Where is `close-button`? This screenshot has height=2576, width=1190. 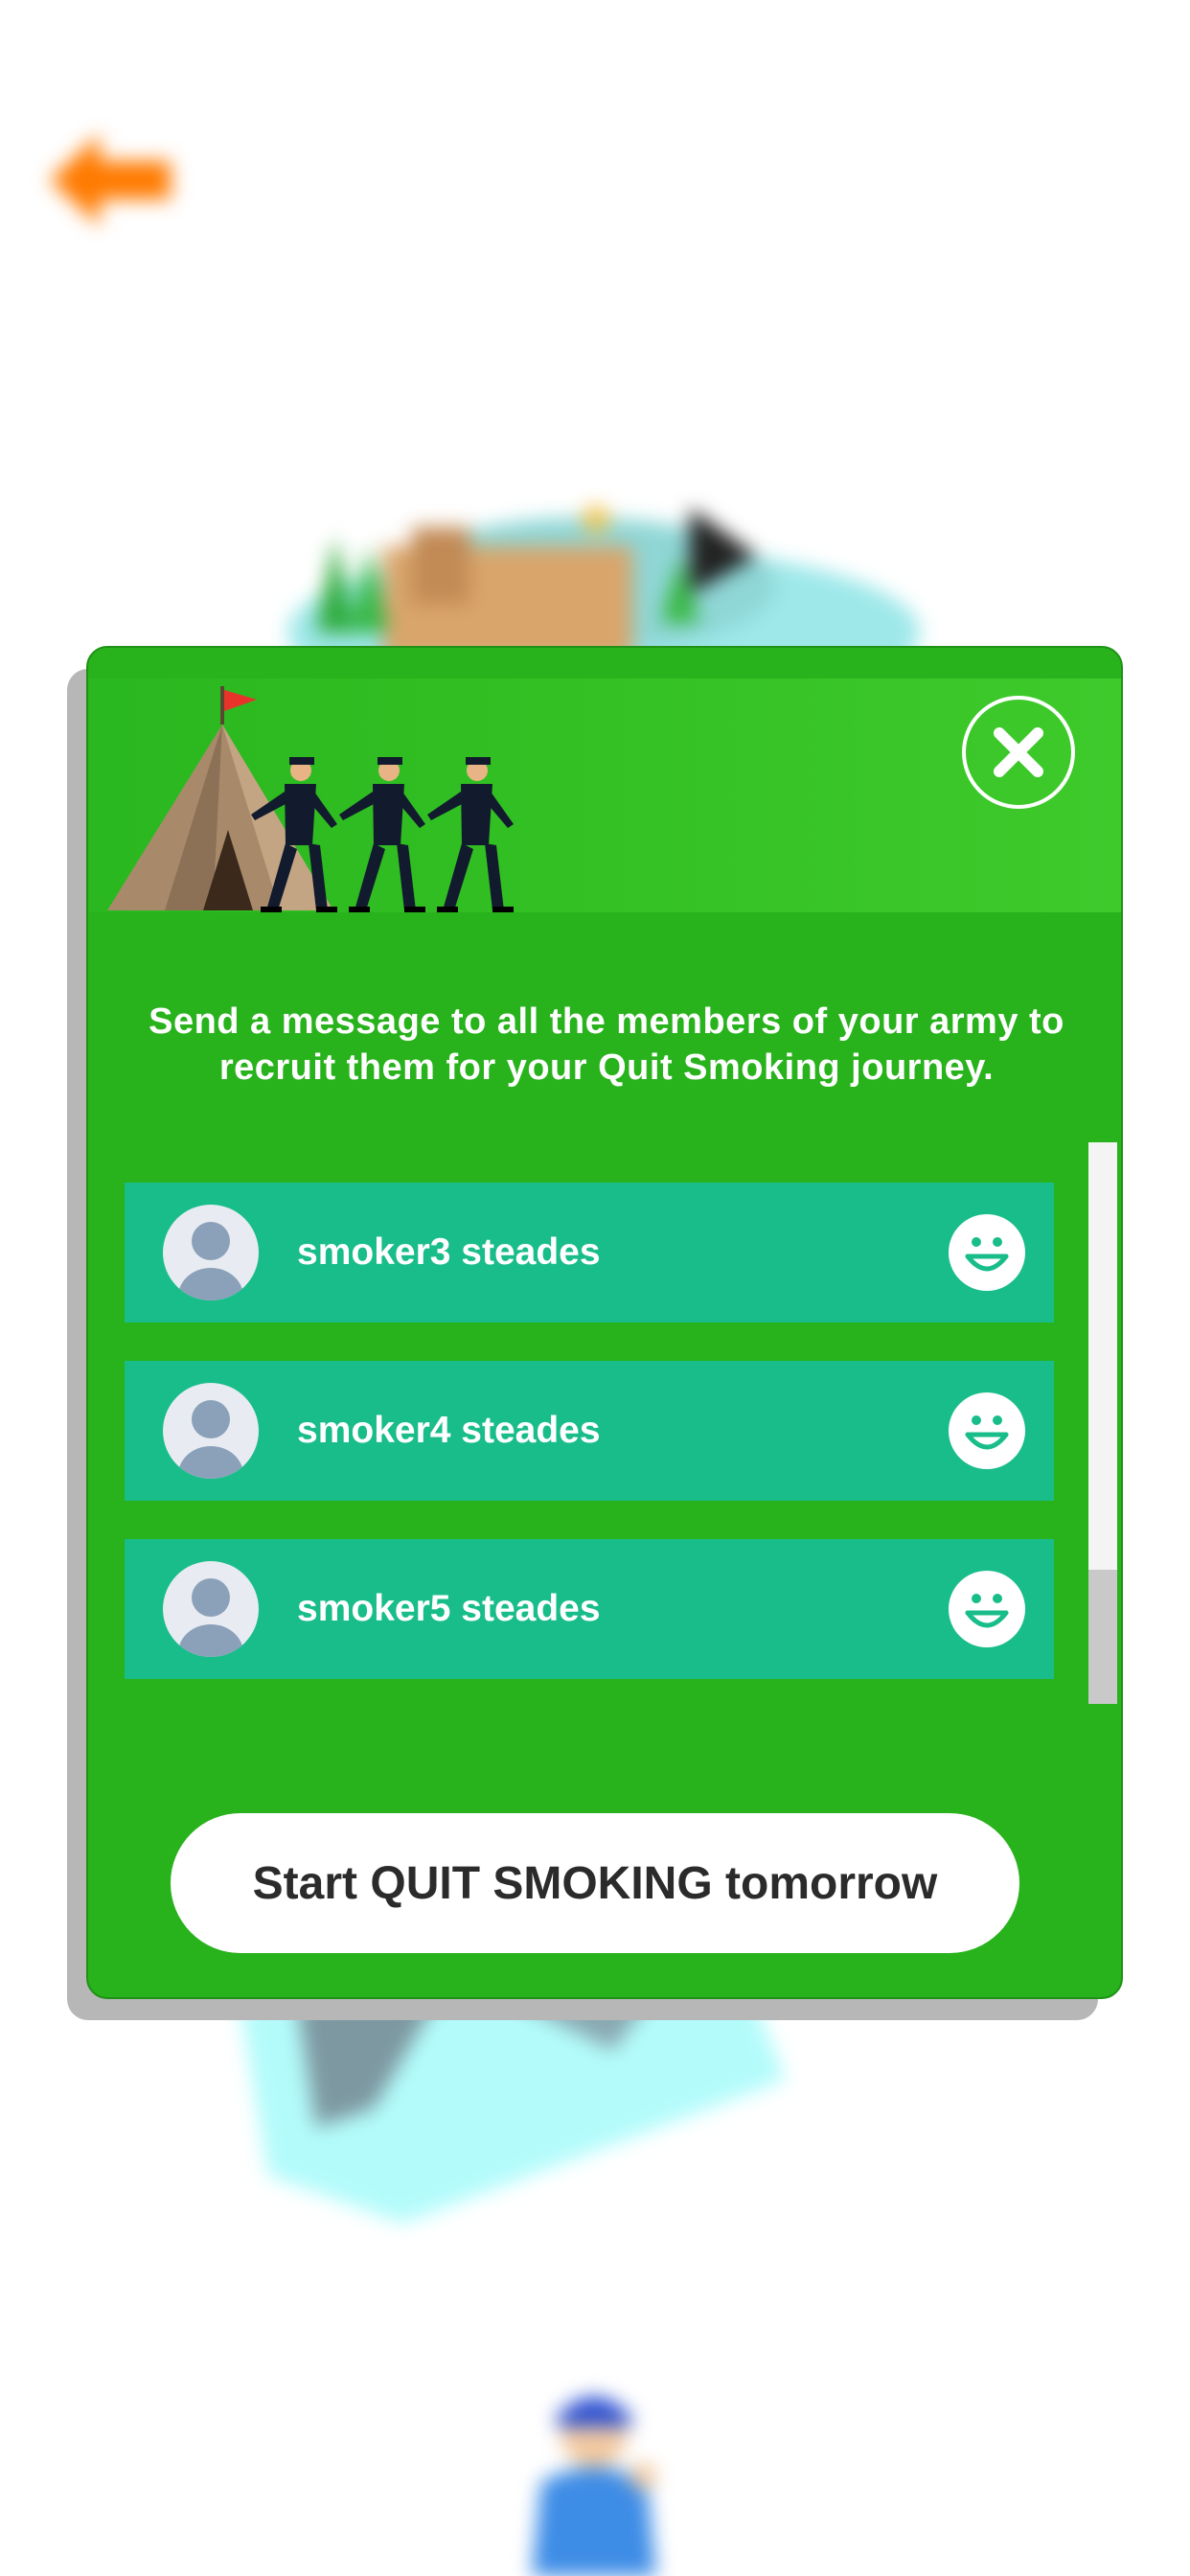
close-button is located at coordinates (1018, 752).